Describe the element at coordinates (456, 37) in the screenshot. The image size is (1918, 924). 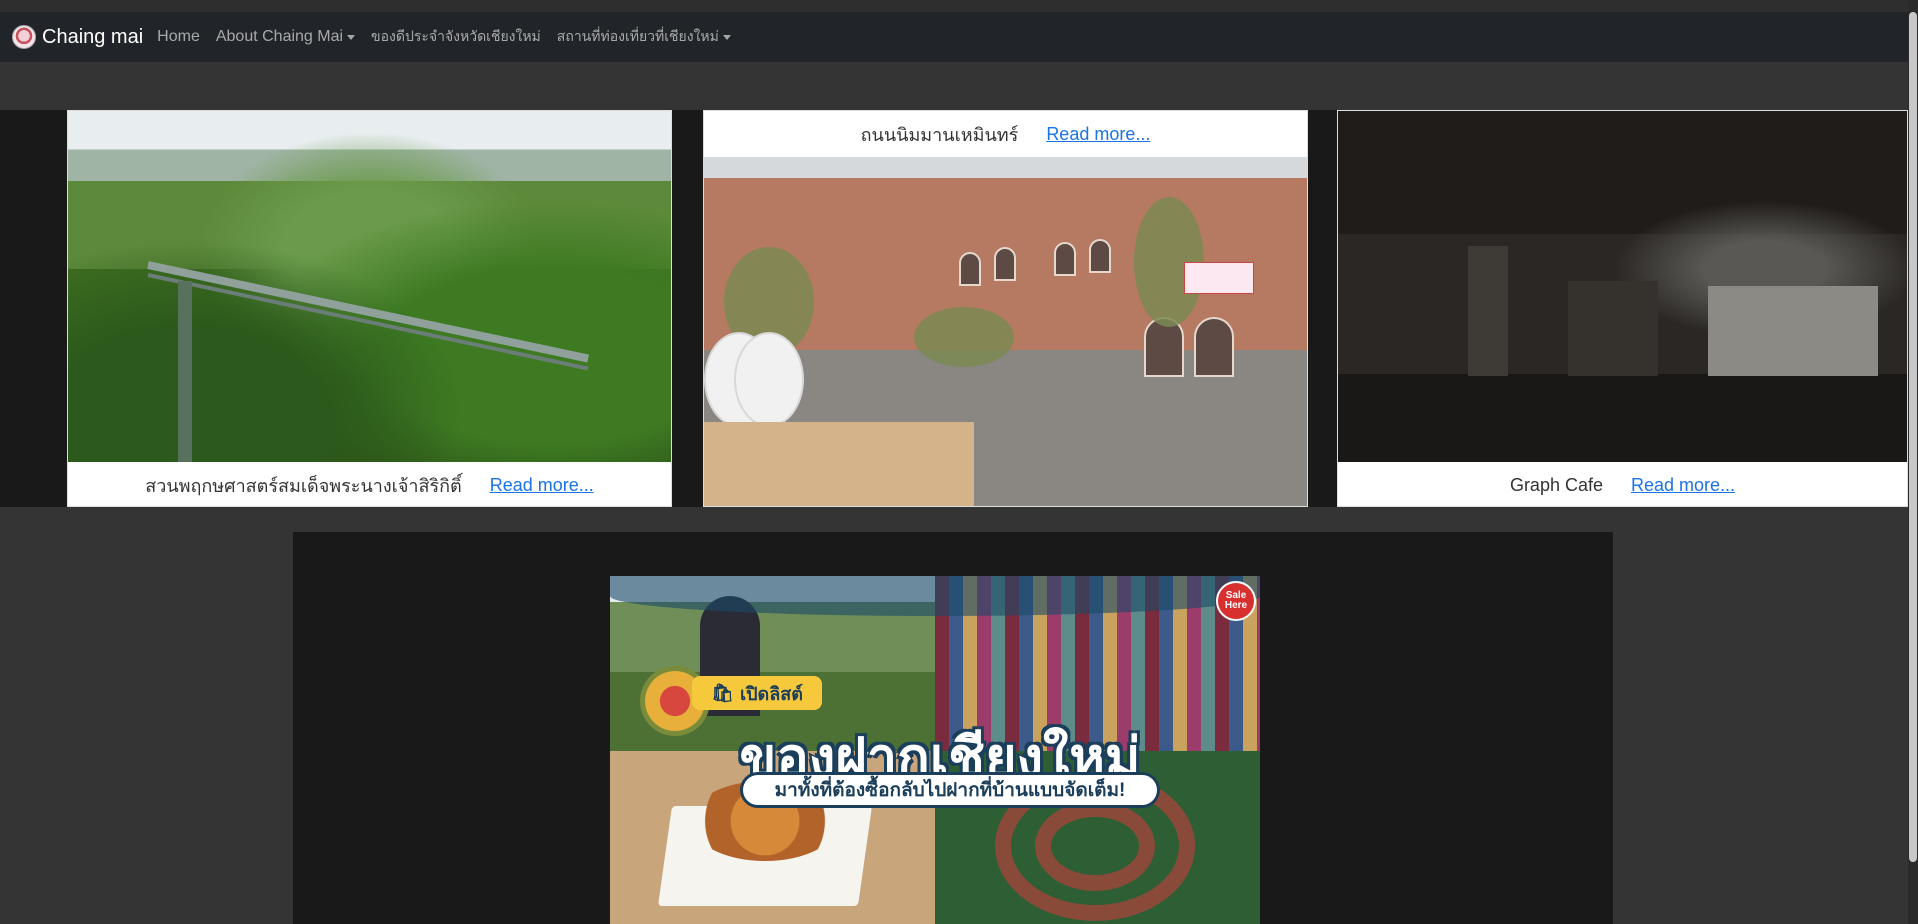
I see `nav-local-products: ของดีประจำจังหวัดเชียงใหม่` at that location.